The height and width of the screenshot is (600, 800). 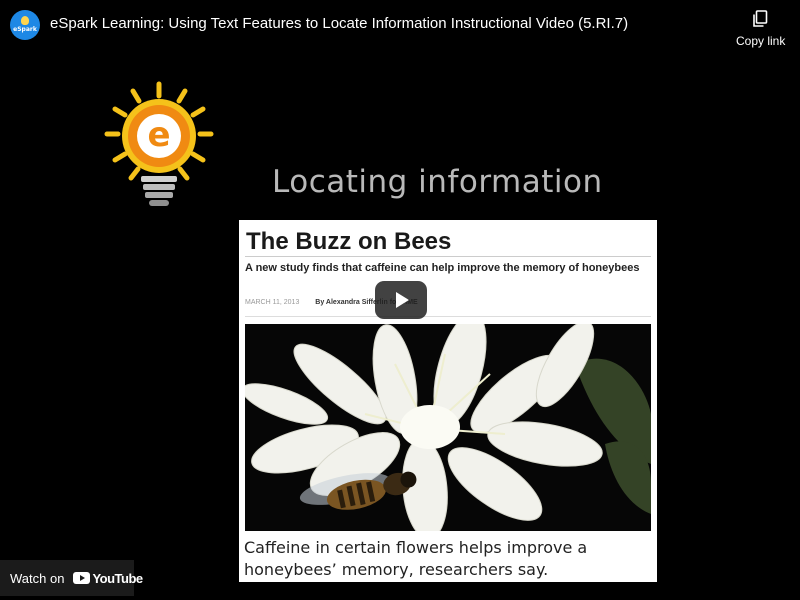 I want to click on article-date: MARCH 11, 2013, so click(x=272, y=302).